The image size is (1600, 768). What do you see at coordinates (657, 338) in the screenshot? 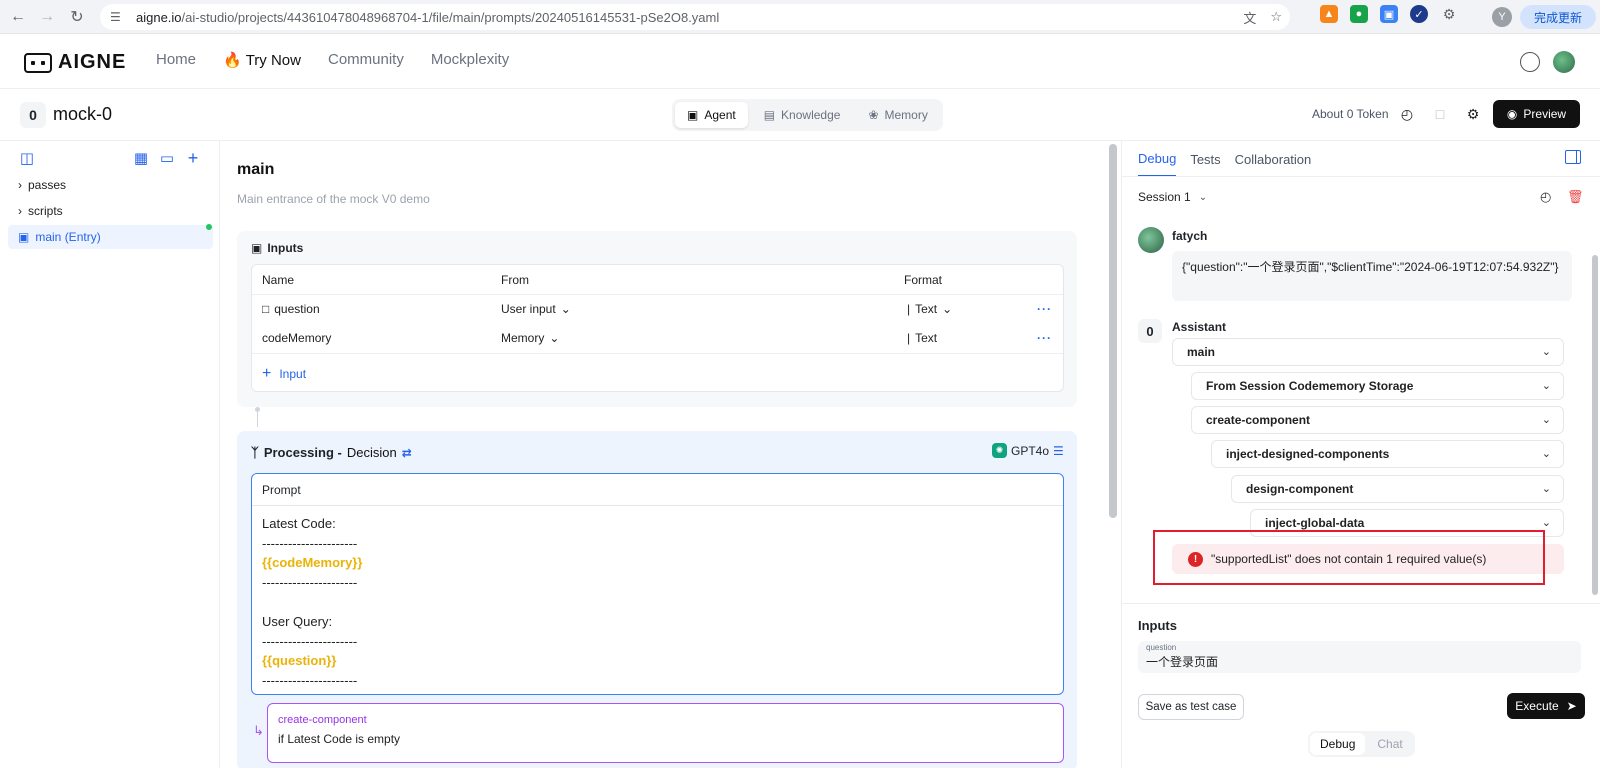
I see `table-row: codeMemory Memory ⌄ | Text ···` at bounding box center [657, 338].